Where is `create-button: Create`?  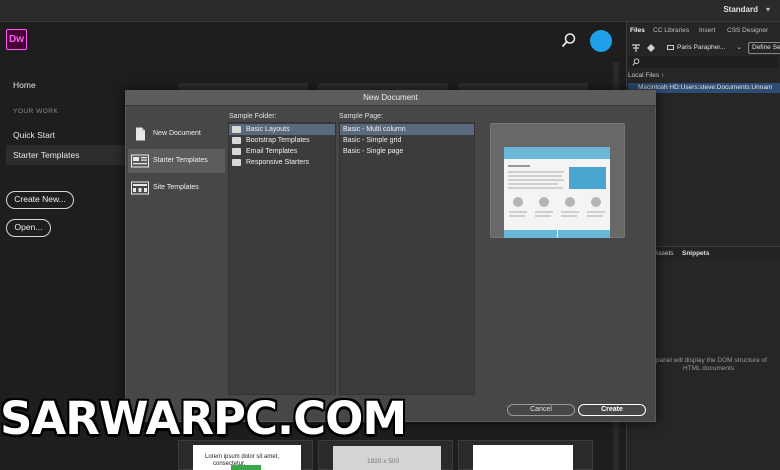 create-button: Create is located at coordinates (612, 410).